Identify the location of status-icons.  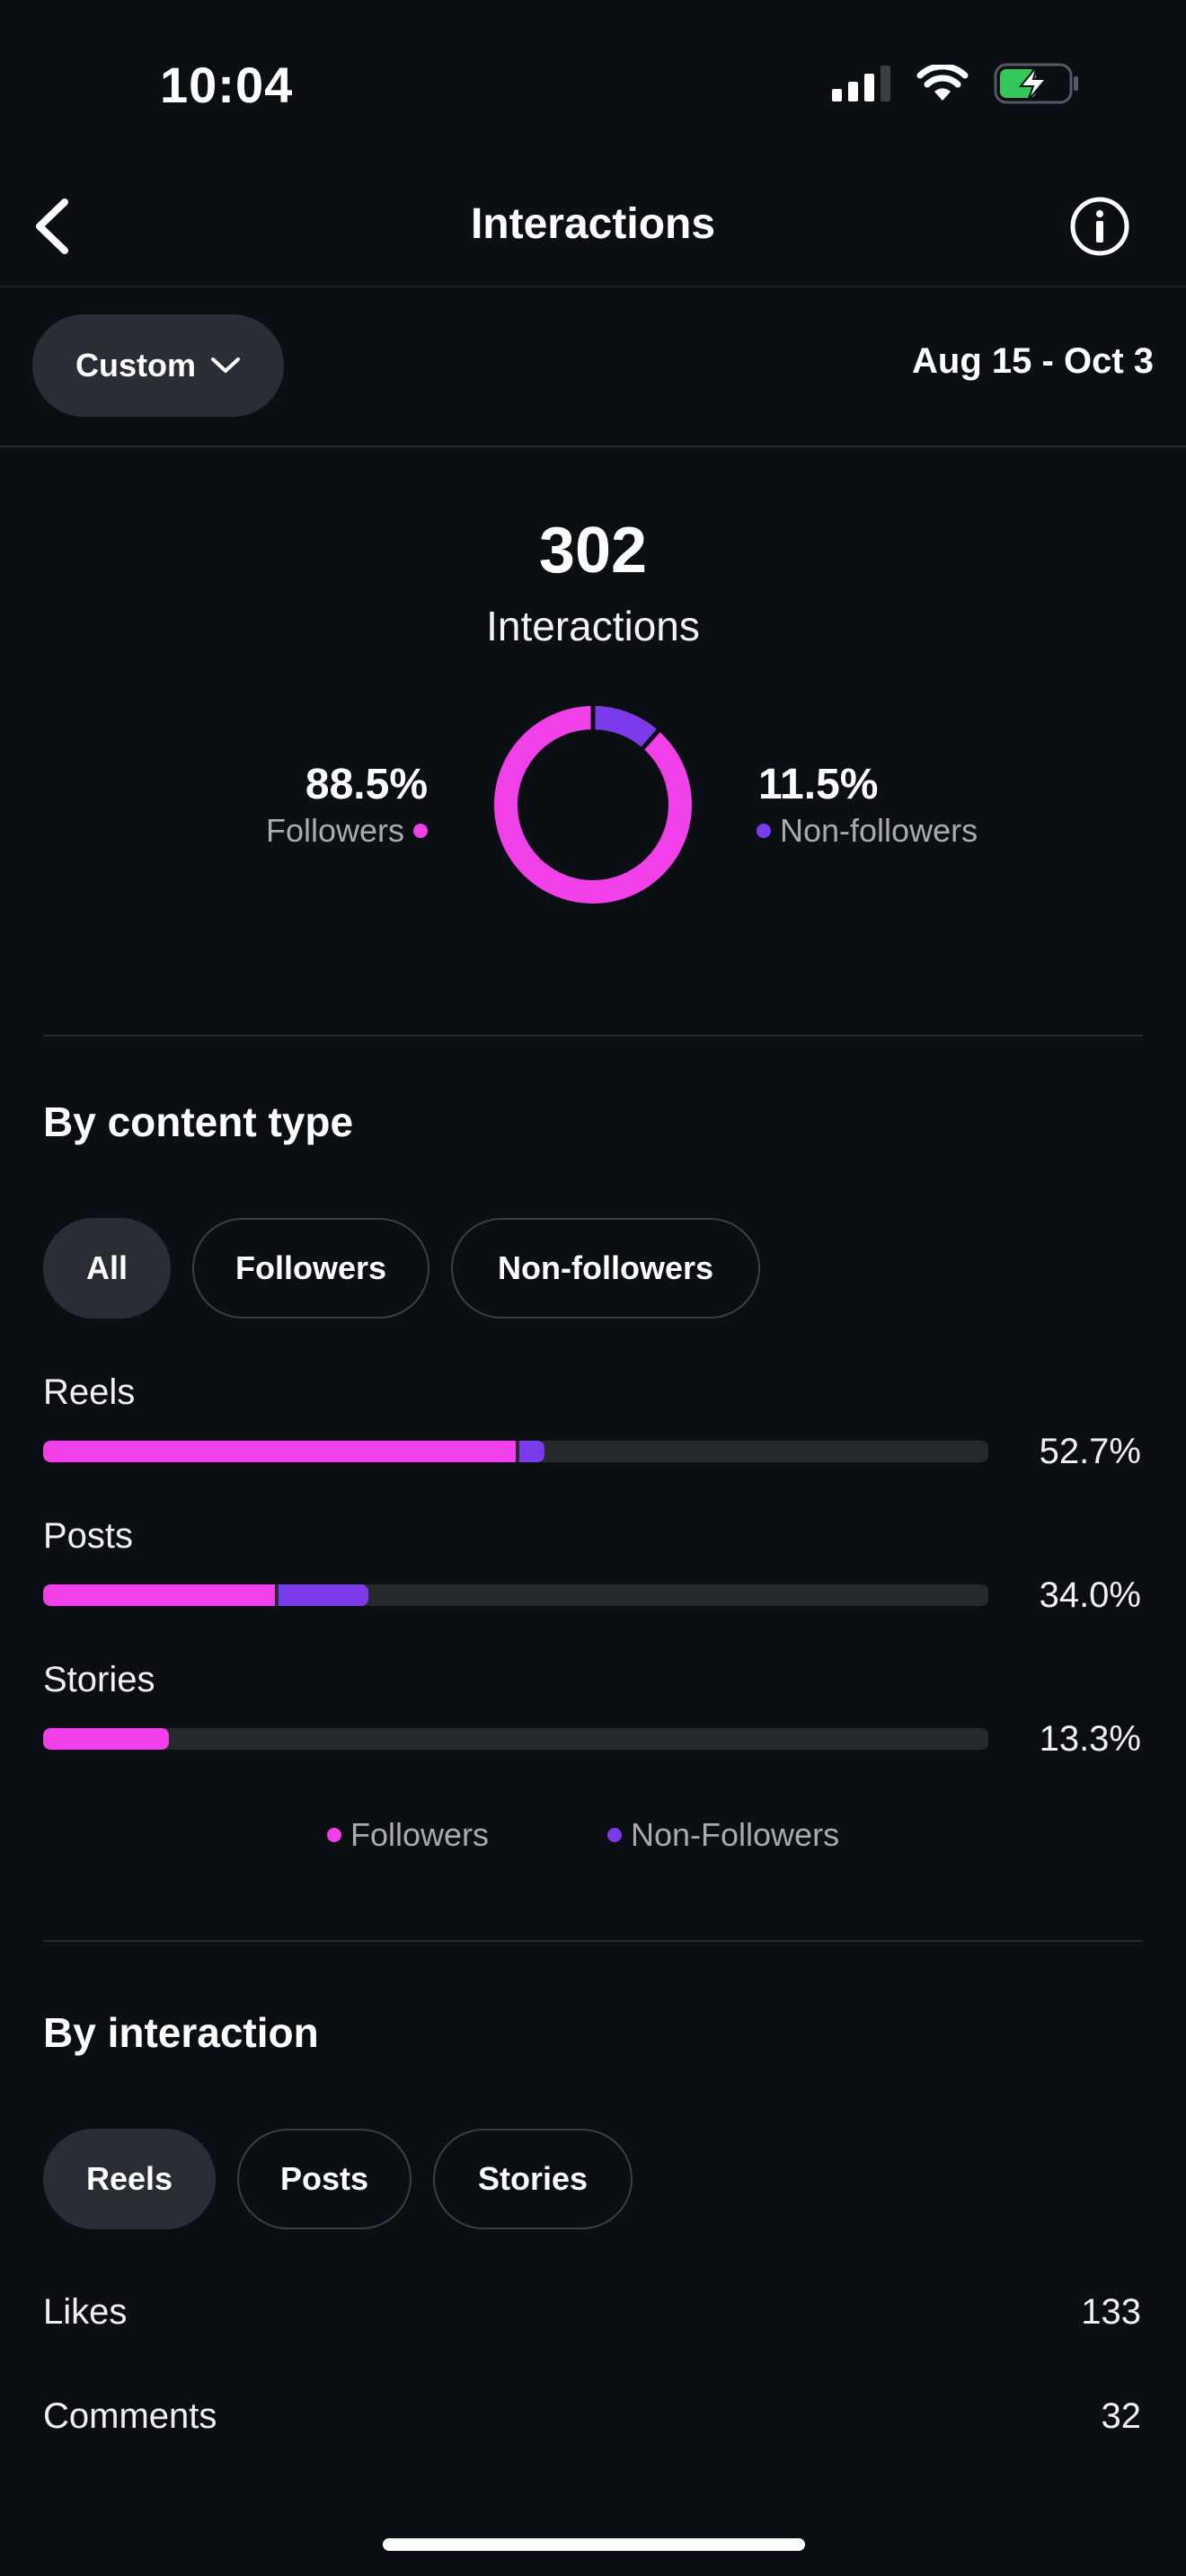
(956, 83).